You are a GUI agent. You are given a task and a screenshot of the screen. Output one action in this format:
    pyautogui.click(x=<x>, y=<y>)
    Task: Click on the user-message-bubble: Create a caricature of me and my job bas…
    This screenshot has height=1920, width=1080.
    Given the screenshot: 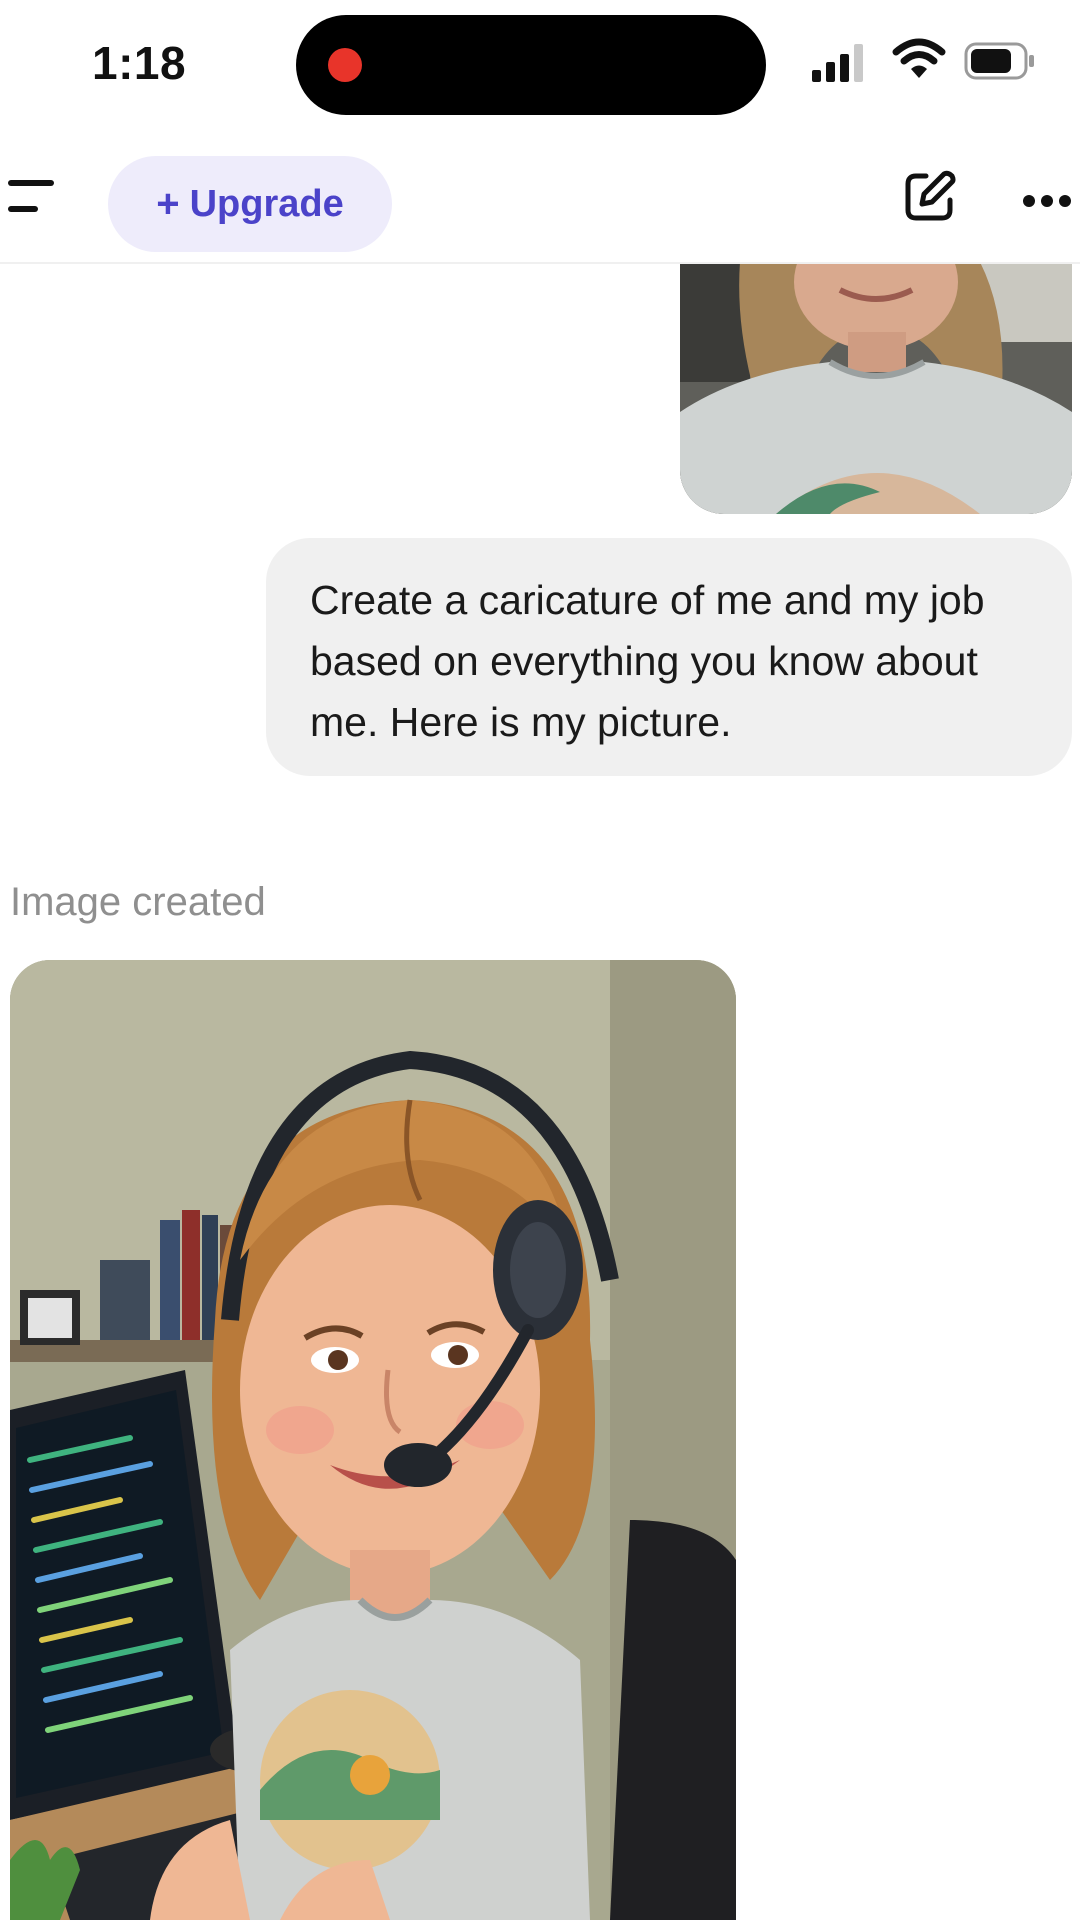 What is the action you would take?
    pyautogui.click(x=669, y=657)
    